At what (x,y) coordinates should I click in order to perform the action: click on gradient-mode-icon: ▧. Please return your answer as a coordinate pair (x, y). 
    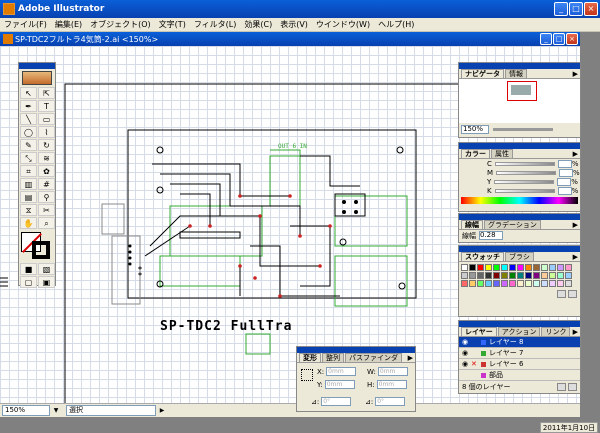
    Looking at the image, I should click on (46, 269).